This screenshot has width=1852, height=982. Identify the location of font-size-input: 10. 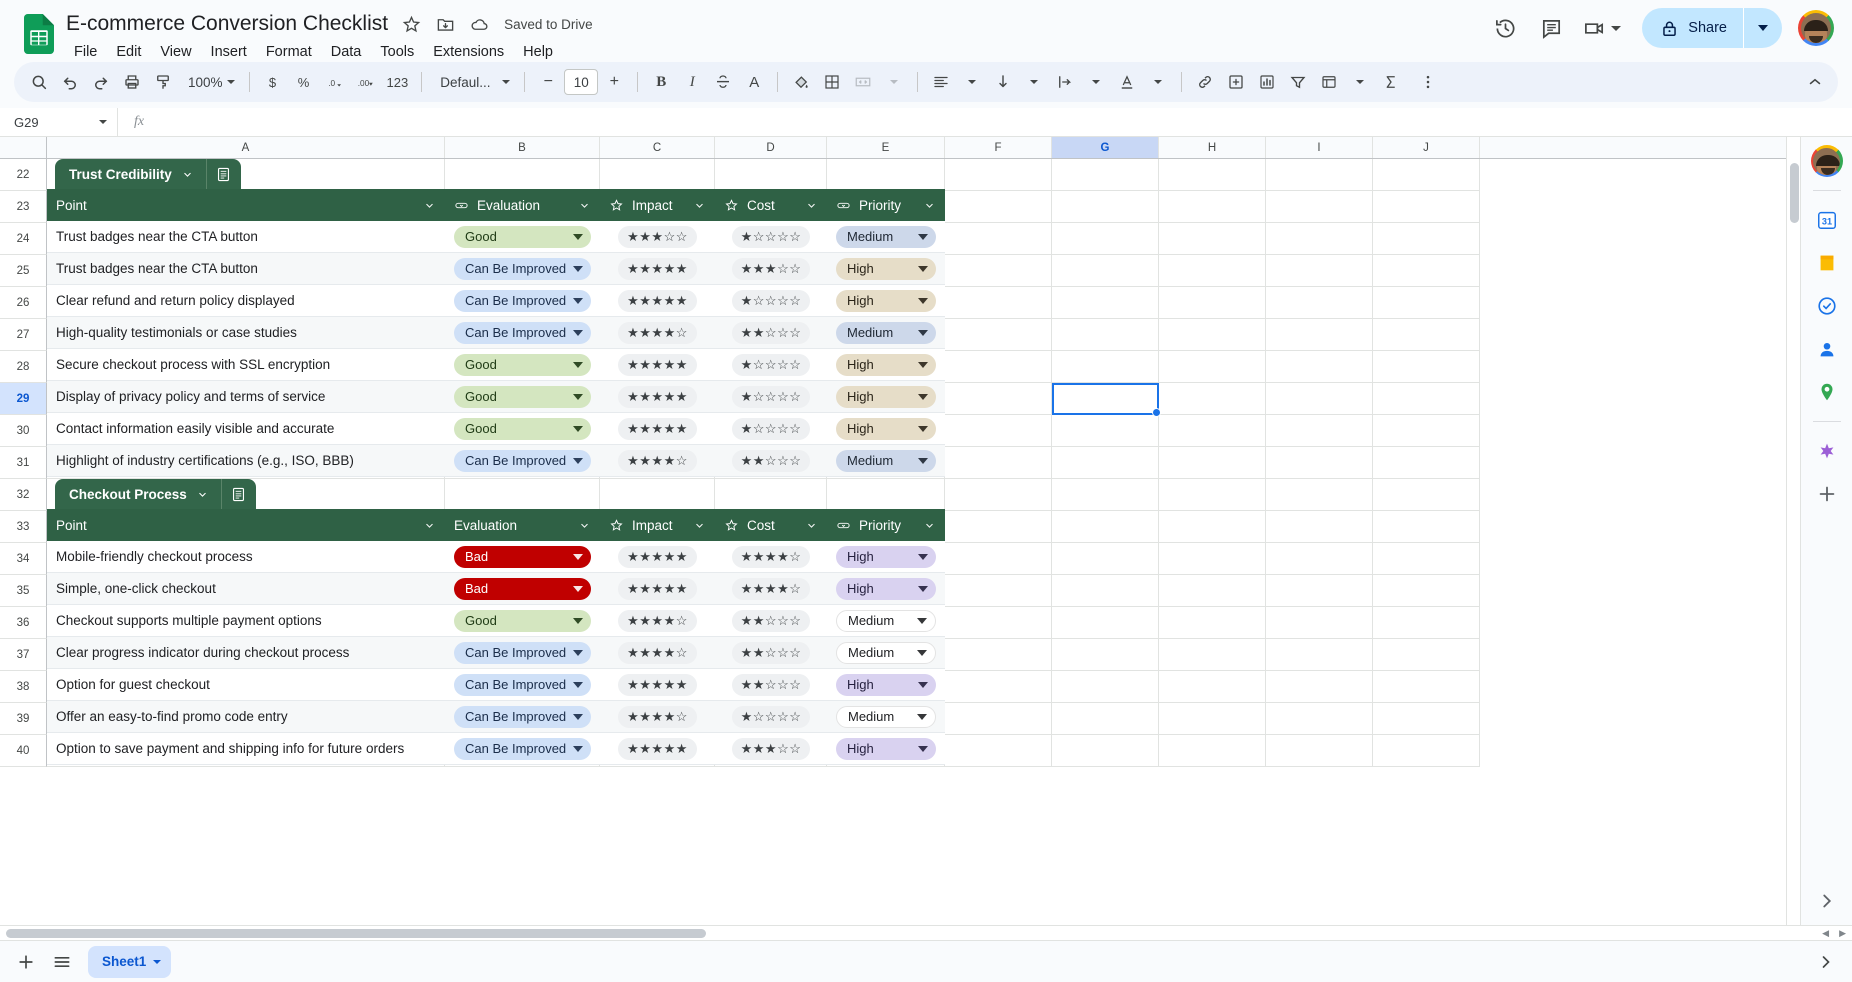
(581, 82).